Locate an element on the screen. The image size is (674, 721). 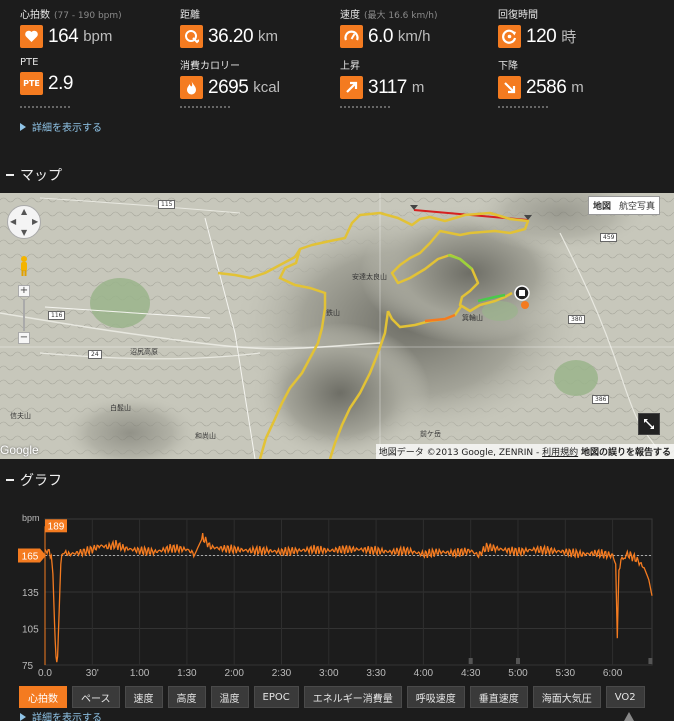
zoom-slider is located at coordinates (24, 315).